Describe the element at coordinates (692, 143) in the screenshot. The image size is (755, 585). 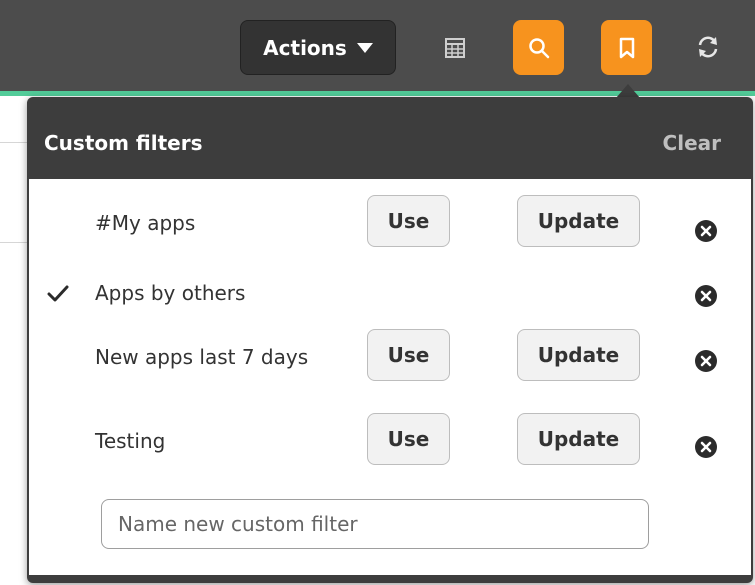
I see `clear-button: Clear` at that location.